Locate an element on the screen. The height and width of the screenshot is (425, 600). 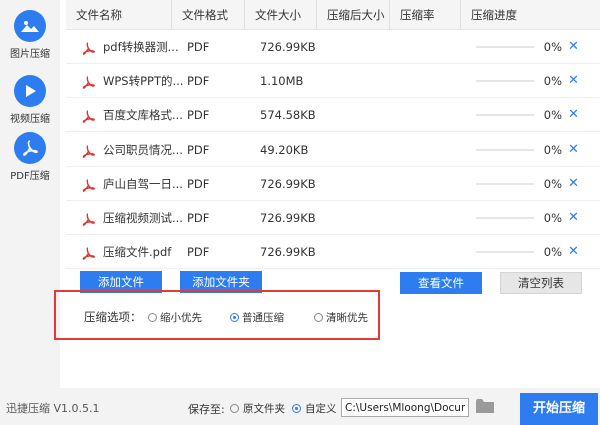
column-header-progress: 压缩进度 is located at coordinates (494, 15).